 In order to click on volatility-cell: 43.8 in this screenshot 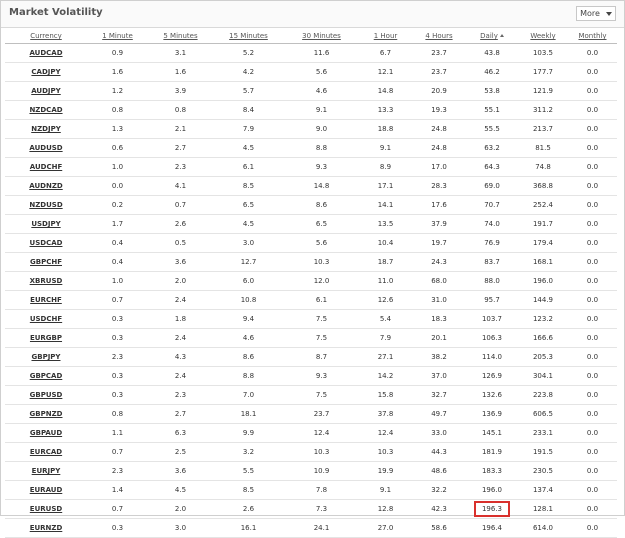, I will do `click(492, 53)`.